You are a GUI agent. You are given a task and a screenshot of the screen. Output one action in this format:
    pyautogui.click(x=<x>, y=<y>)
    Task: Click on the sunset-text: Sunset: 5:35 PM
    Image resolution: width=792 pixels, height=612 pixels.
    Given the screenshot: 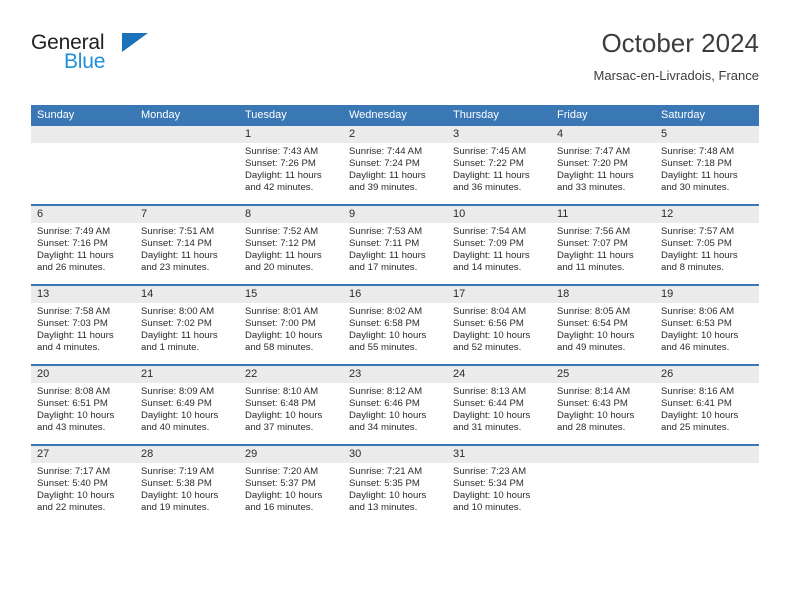 What is the action you would take?
    pyautogui.click(x=384, y=484)
    